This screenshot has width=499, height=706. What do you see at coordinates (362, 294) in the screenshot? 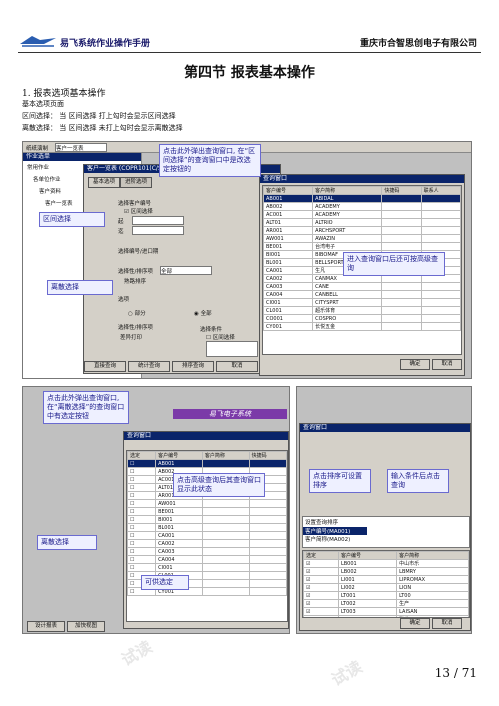
I see `table-row: CA004 CANBELL` at bounding box center [362, 294].